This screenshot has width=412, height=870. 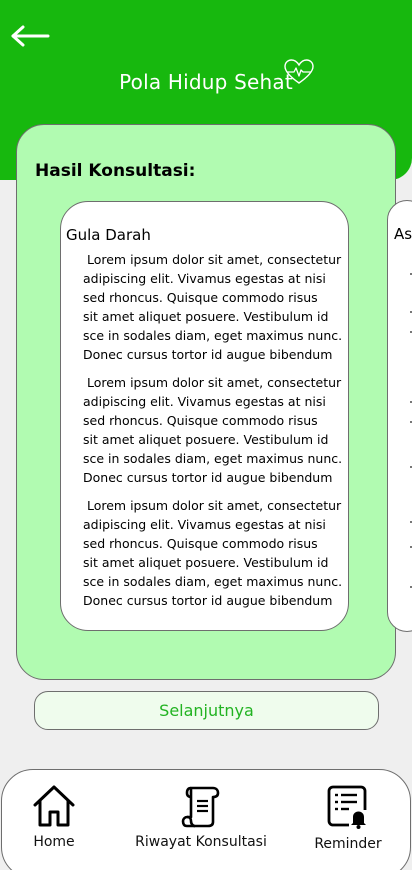 I want to click on next-button: Selanjutnya, so click(x=206, y=710).